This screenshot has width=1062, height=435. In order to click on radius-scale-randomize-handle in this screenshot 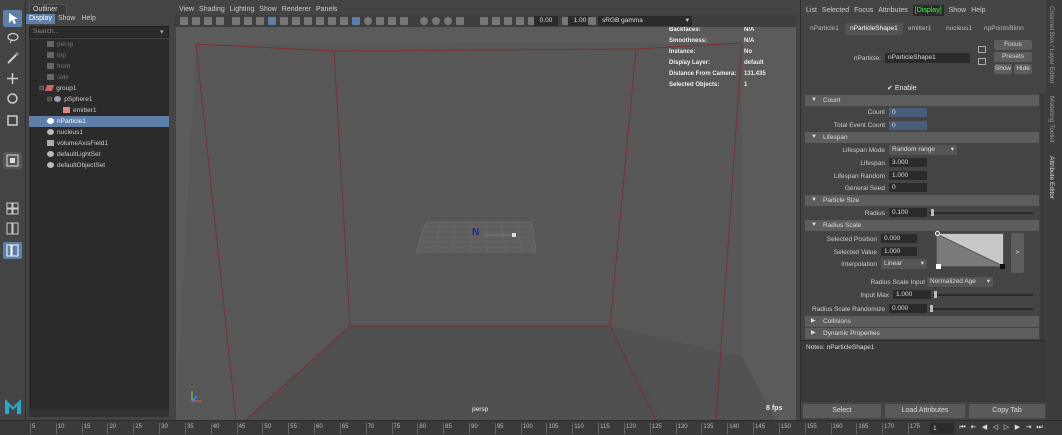, I will do `click(931, 308)`.